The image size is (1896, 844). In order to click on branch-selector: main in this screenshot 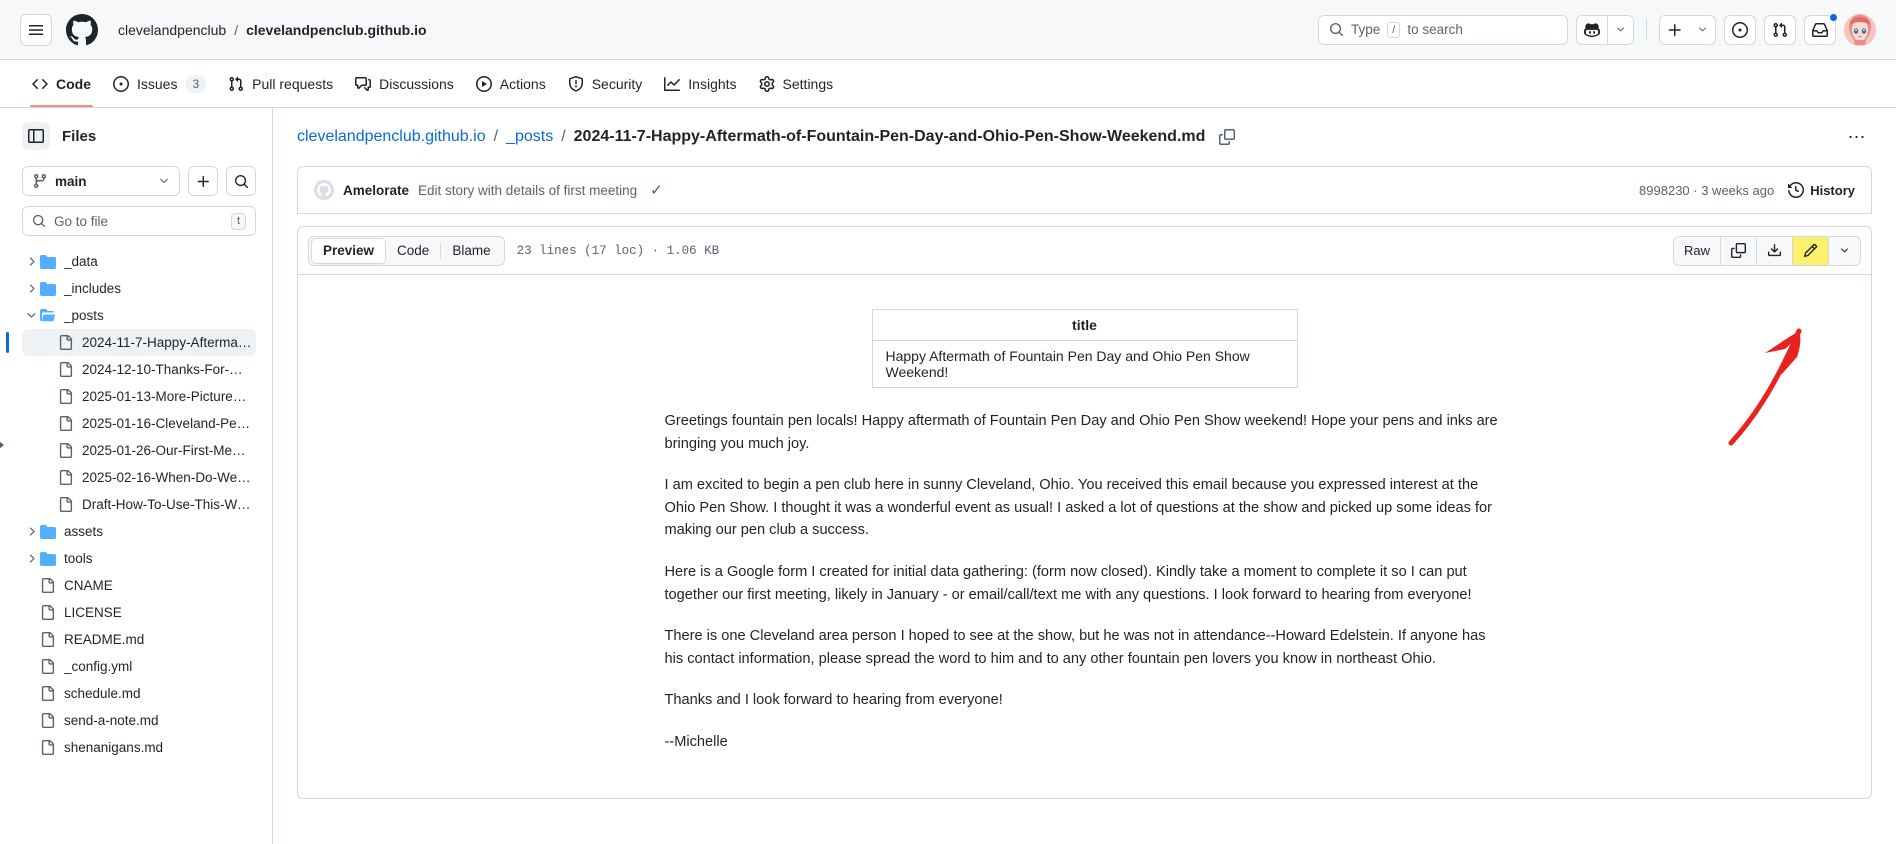, I will do `click(101, 181)`.